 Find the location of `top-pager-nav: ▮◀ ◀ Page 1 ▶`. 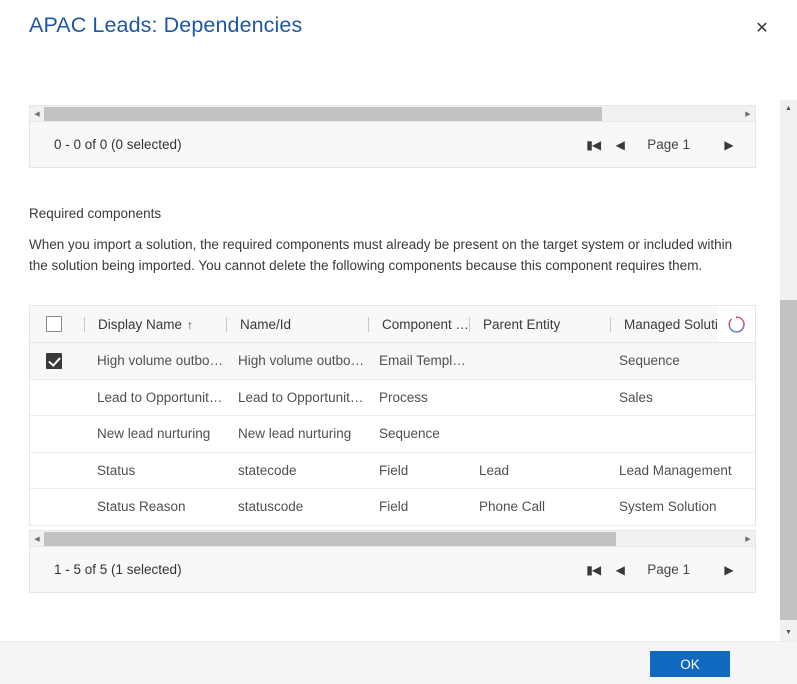

top-pager-nav: ▮◀ ◀ Page 1 ▶ is located at coordinates (661, 145).